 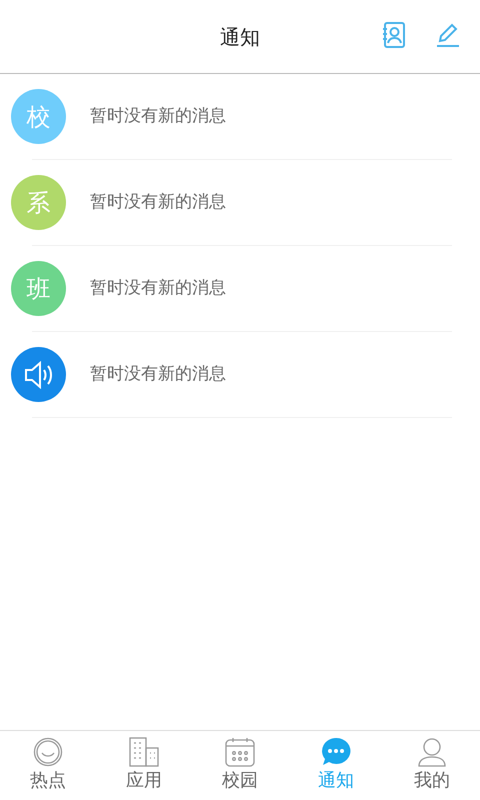 What do you see at coordinates (240, 752) in the screenshot?
I see `calendar-icon` at bounding box center [240, 752].